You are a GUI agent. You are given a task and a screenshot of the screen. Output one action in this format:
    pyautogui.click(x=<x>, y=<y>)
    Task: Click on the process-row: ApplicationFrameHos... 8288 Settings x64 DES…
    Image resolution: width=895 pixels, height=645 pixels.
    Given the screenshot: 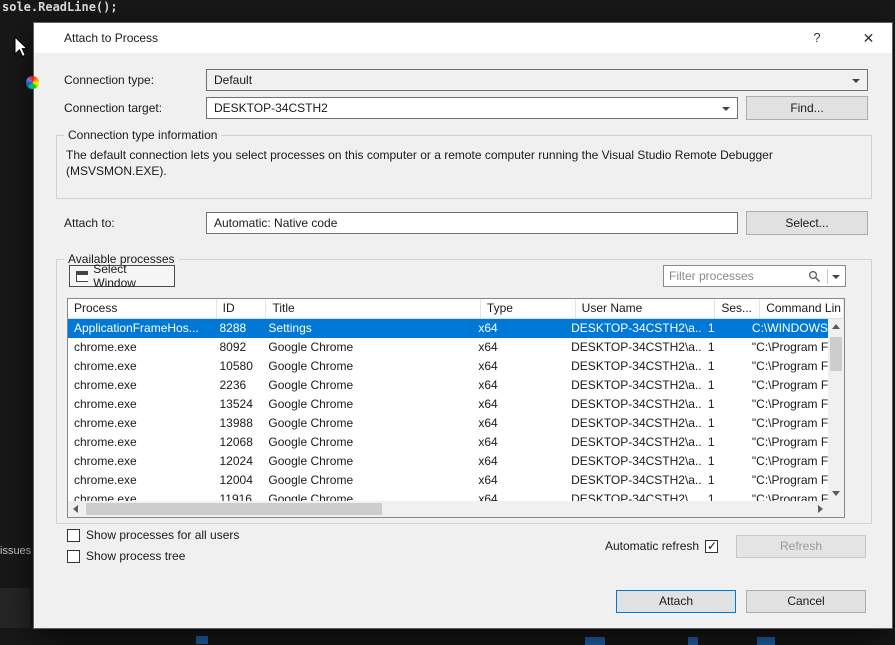 What is the action you would take?
    pyautogui.click(x=448, y=328)
    